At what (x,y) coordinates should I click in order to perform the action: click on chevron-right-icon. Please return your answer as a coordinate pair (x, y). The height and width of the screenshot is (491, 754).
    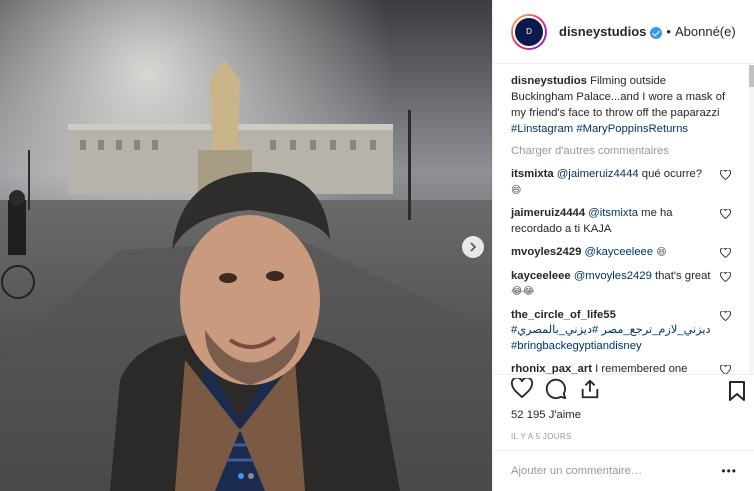
    Looking at the image, I should click on (473, 247).